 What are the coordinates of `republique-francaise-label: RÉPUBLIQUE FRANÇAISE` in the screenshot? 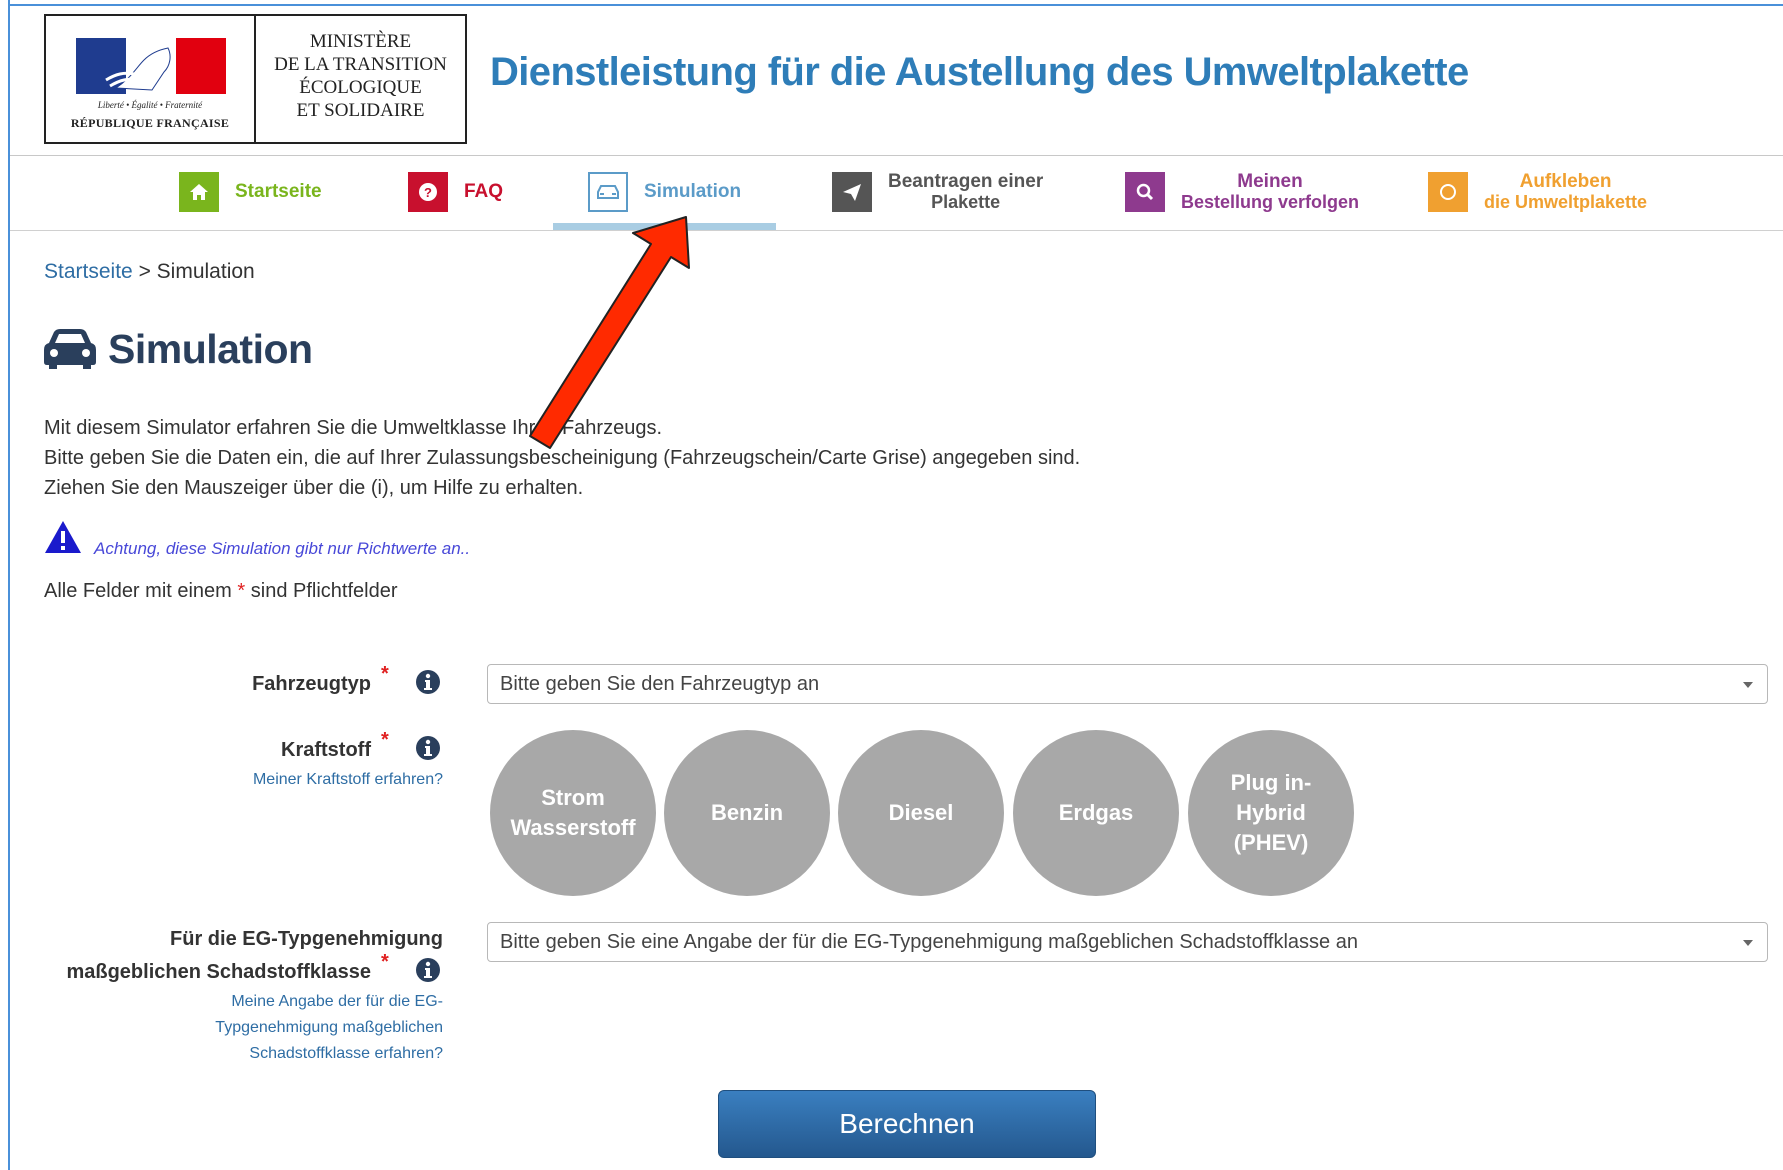 It's located at (150, 123).